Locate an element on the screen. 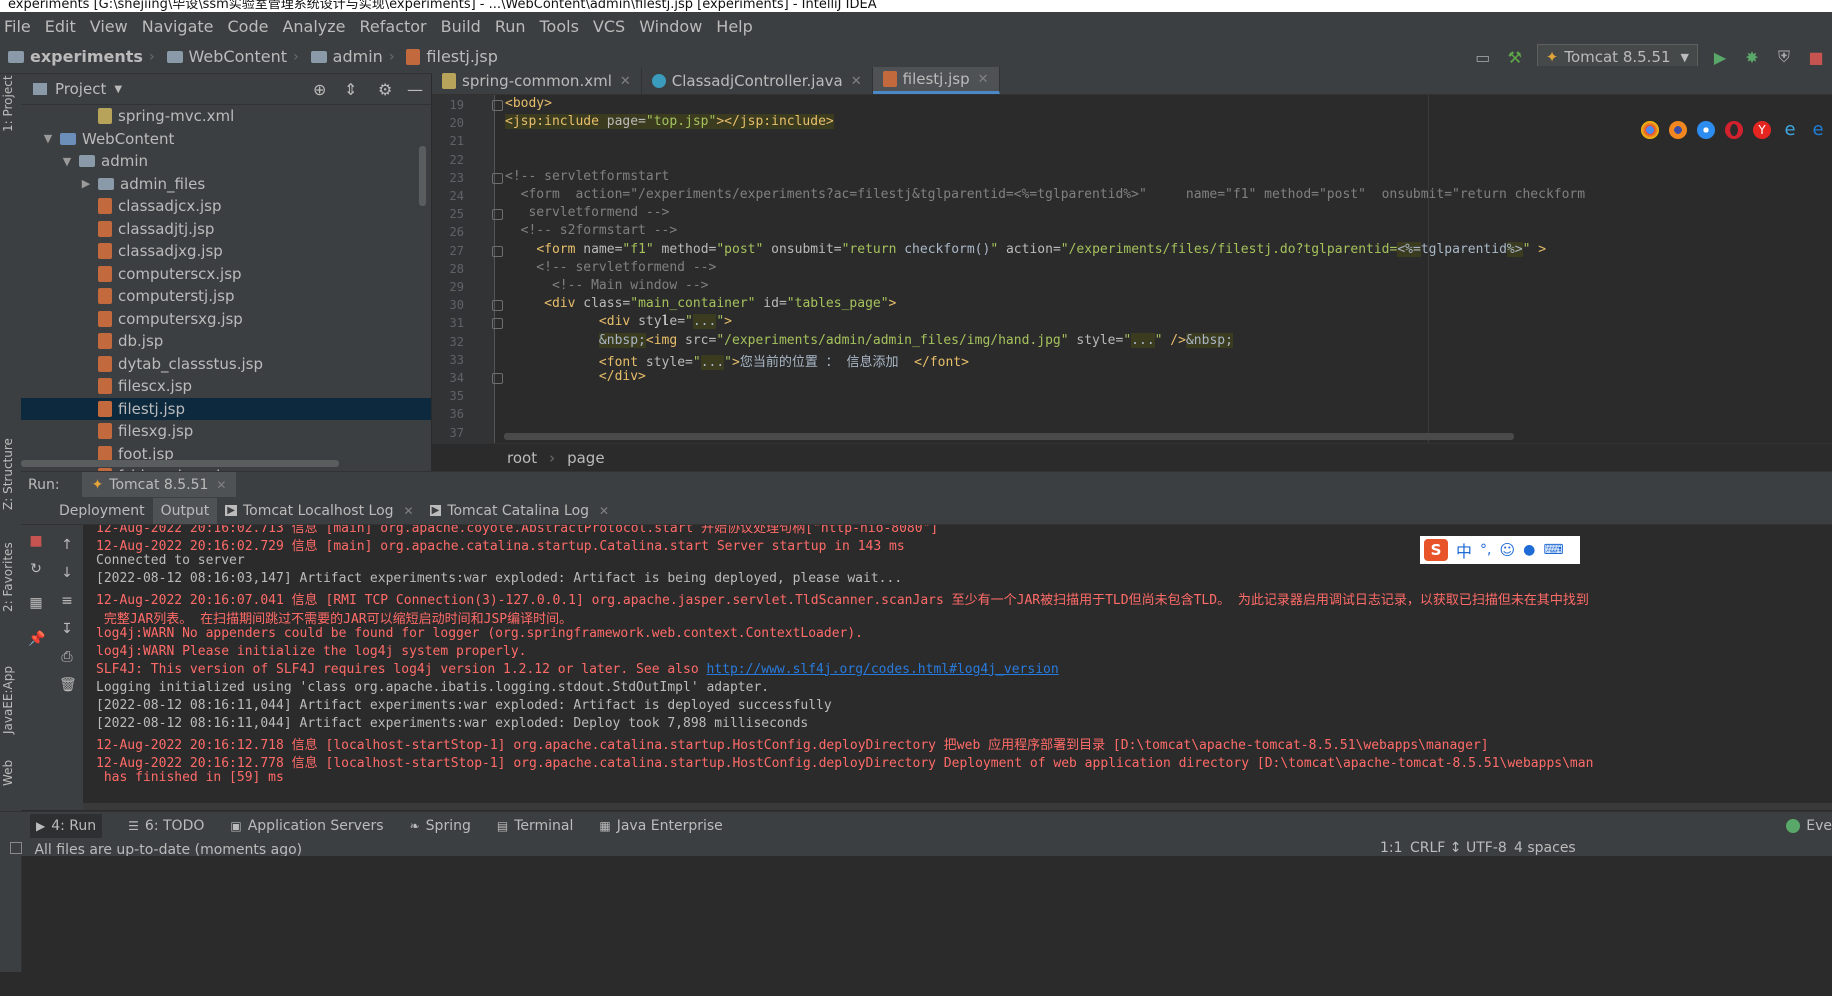 This screenshot has width=1832, height=996. collapse-all-icon: ⇕ is located at coordinates (350, 89).